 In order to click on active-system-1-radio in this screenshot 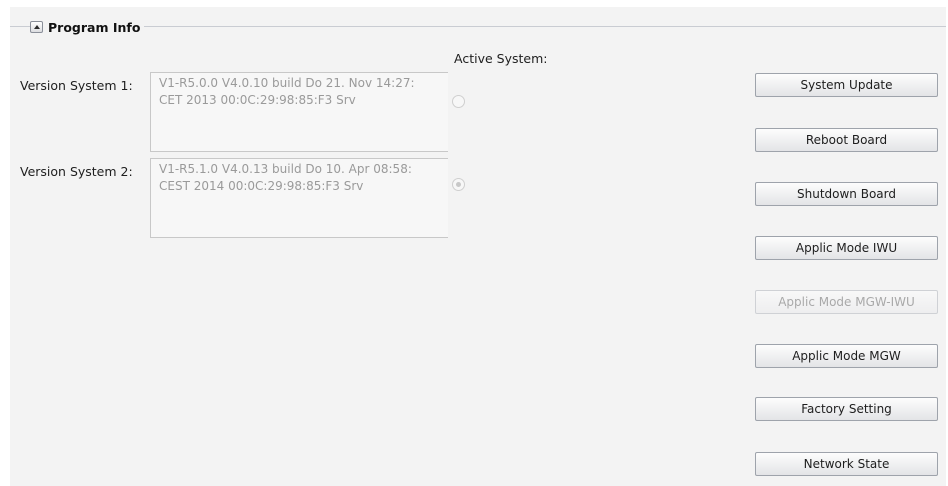, I will do `click(458, 101)`.